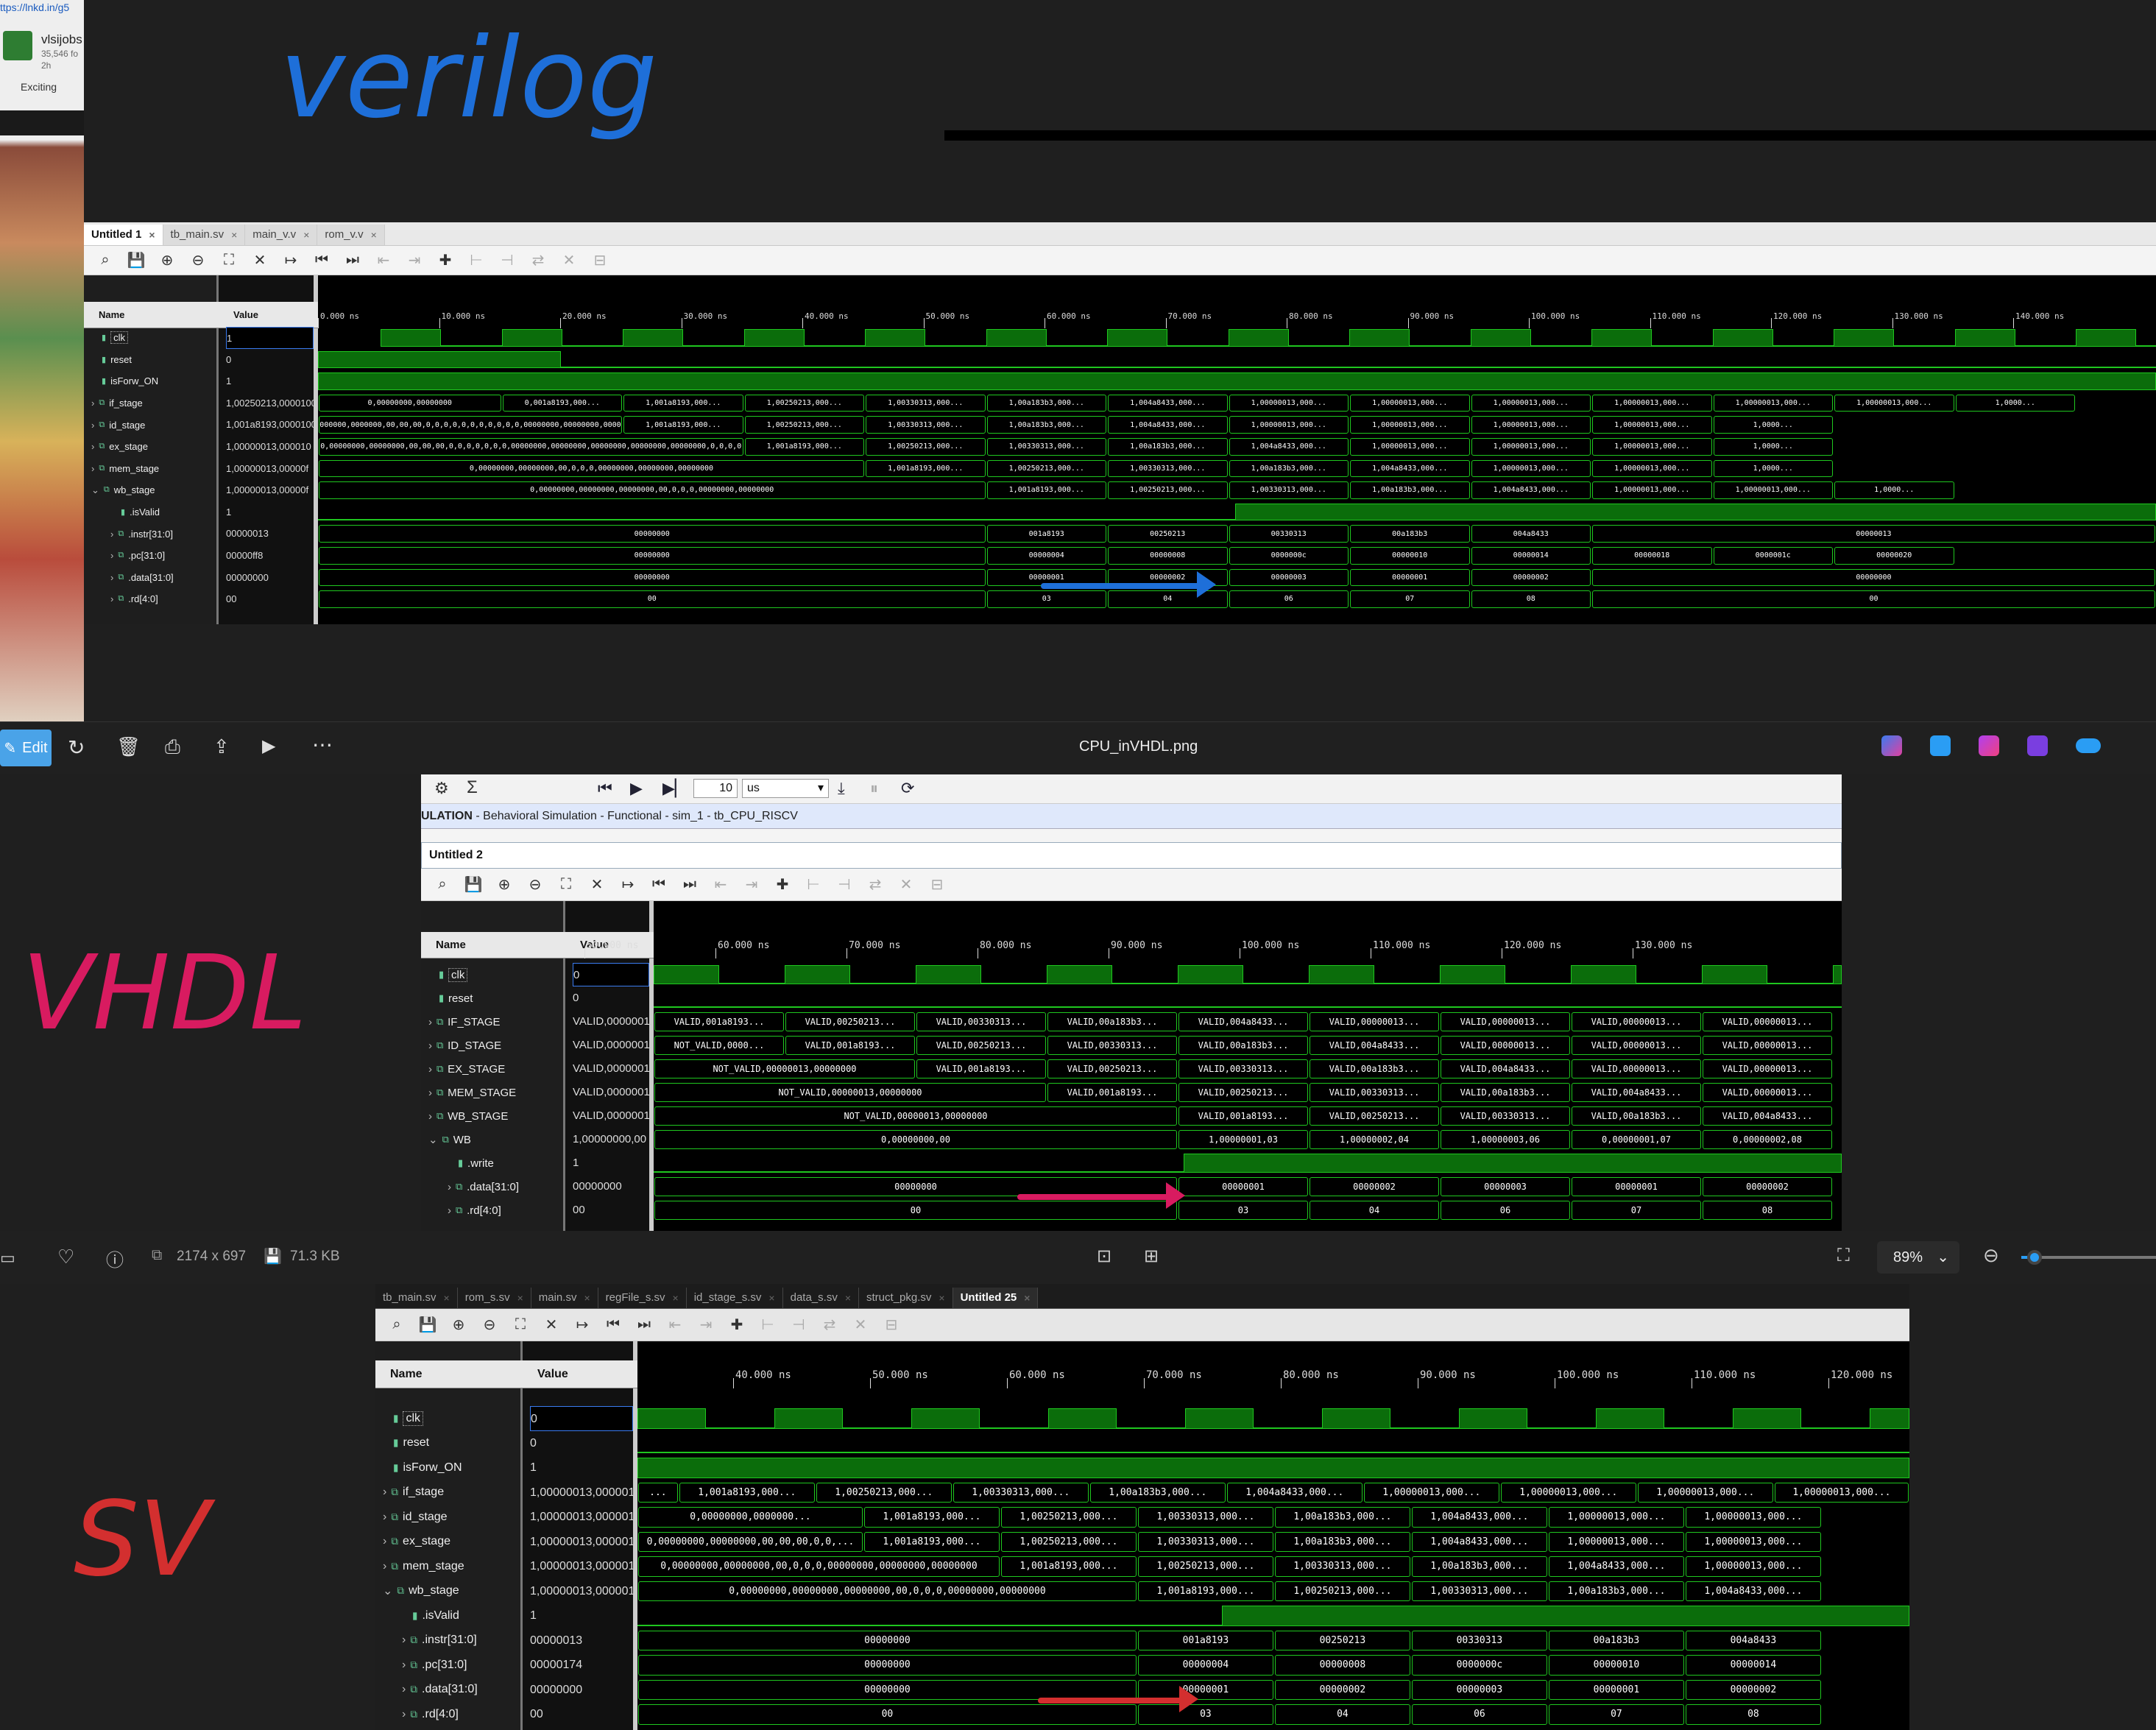 The height and width of the screenshot is (1730, 2156). Describe the element at coordinates (268, 746) in the screenshot. I see `slideshow-icon: ▶` at that location.